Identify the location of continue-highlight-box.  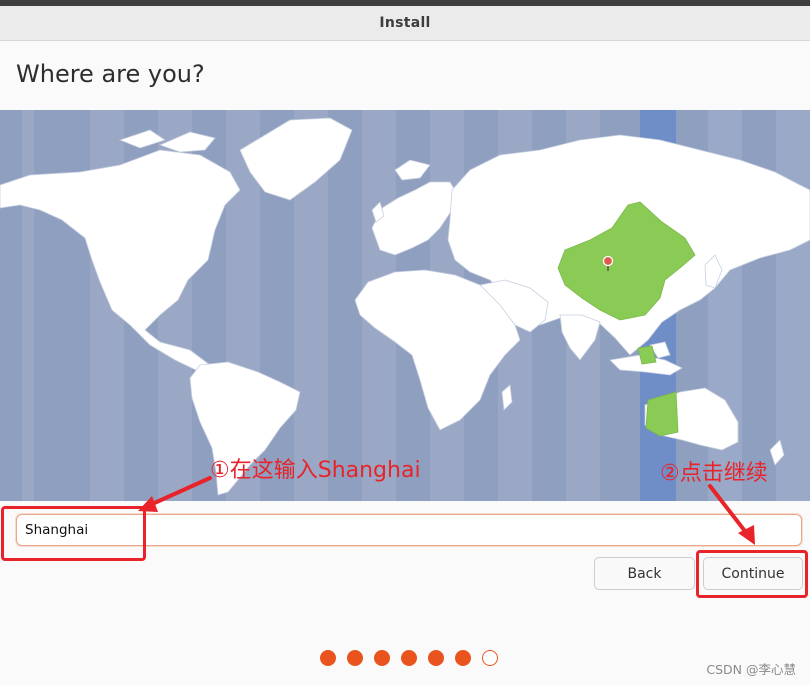
(752, 574).